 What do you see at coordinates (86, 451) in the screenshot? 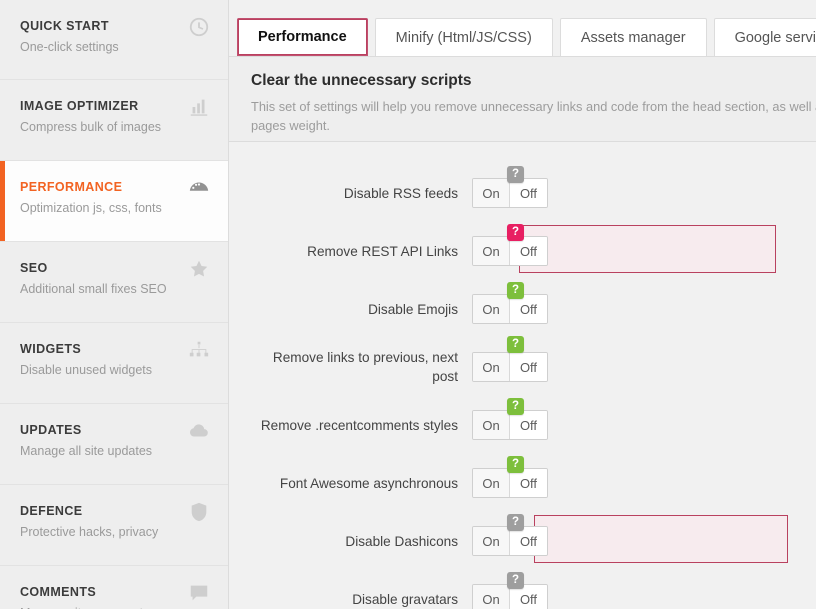
I see `sidebar-item-subtitle: Manage all site updates` at bounding box center [86, 451].